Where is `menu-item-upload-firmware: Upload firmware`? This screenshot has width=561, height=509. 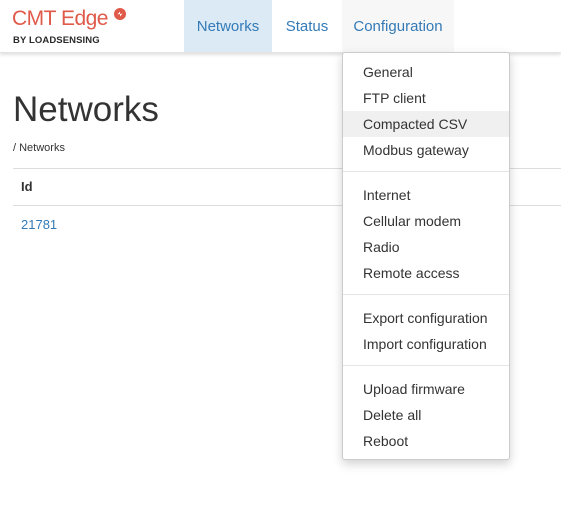
menu-item-upload-firmware: Upload firmware is located at coordinates (426, 389).